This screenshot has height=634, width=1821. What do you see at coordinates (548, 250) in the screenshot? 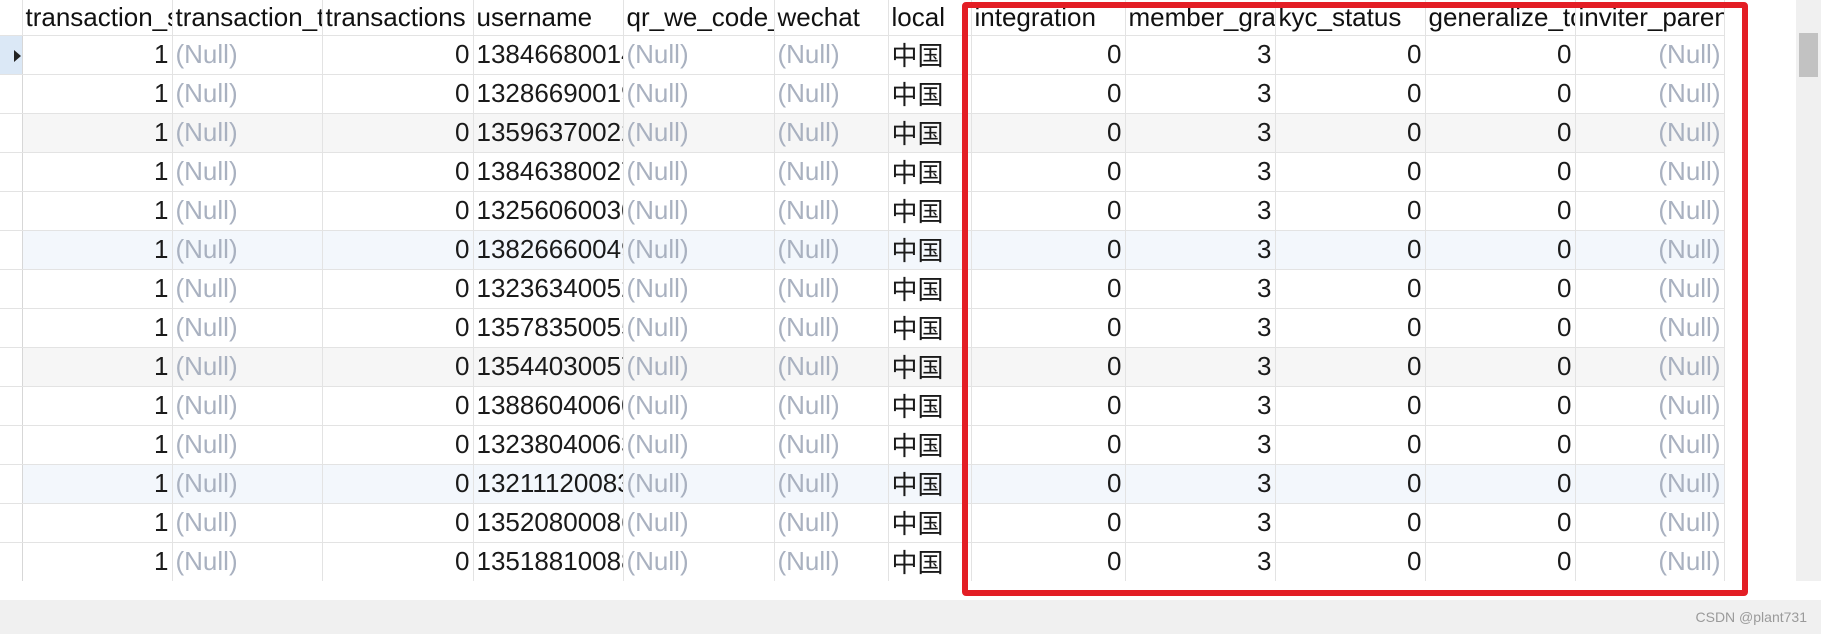
I see `cell-username: 13826660049` at bounding box center [548, 250].